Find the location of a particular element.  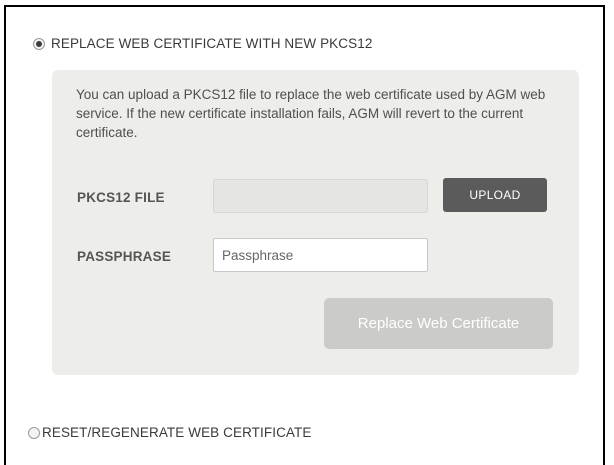

passphrase-input is located at coordinates (320, 255).